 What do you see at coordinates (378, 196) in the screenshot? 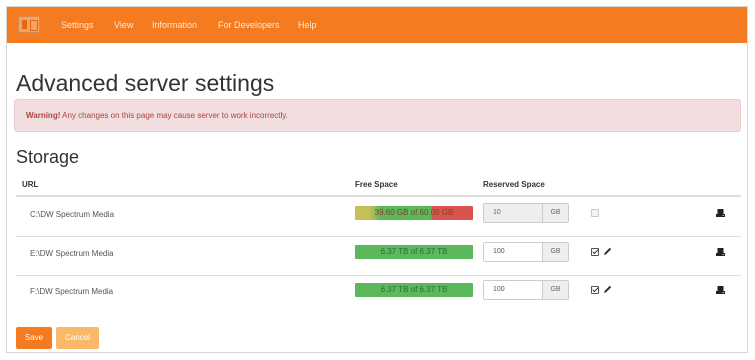
I see `table-header-divider` at bounding box center [378, 196].